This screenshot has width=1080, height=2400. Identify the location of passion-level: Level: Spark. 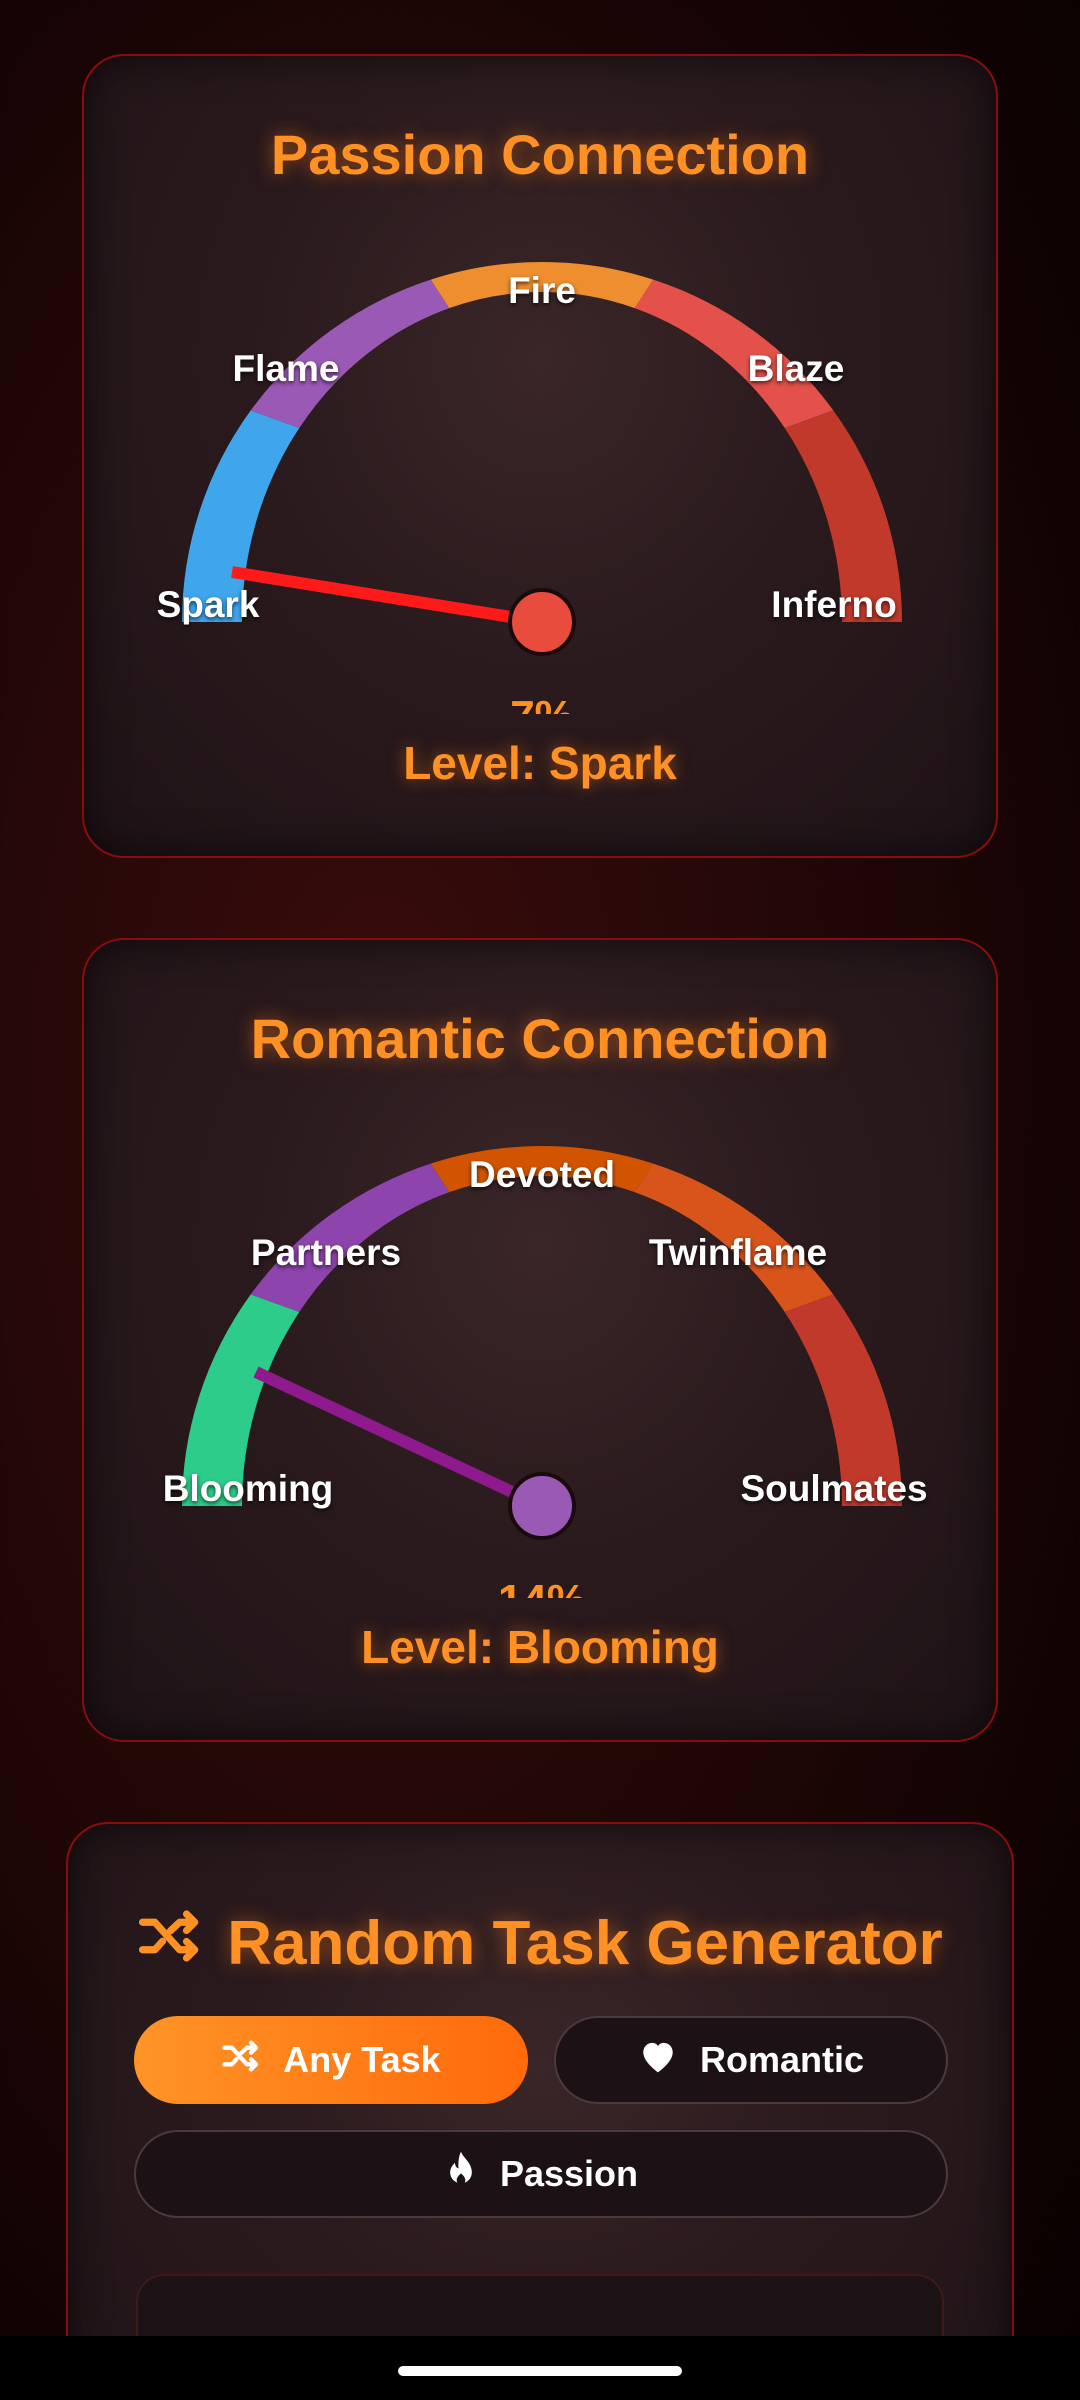
(540, 763).